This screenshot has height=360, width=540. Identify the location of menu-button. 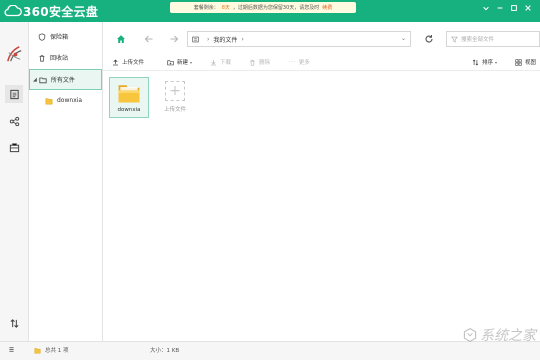
(13, 349).